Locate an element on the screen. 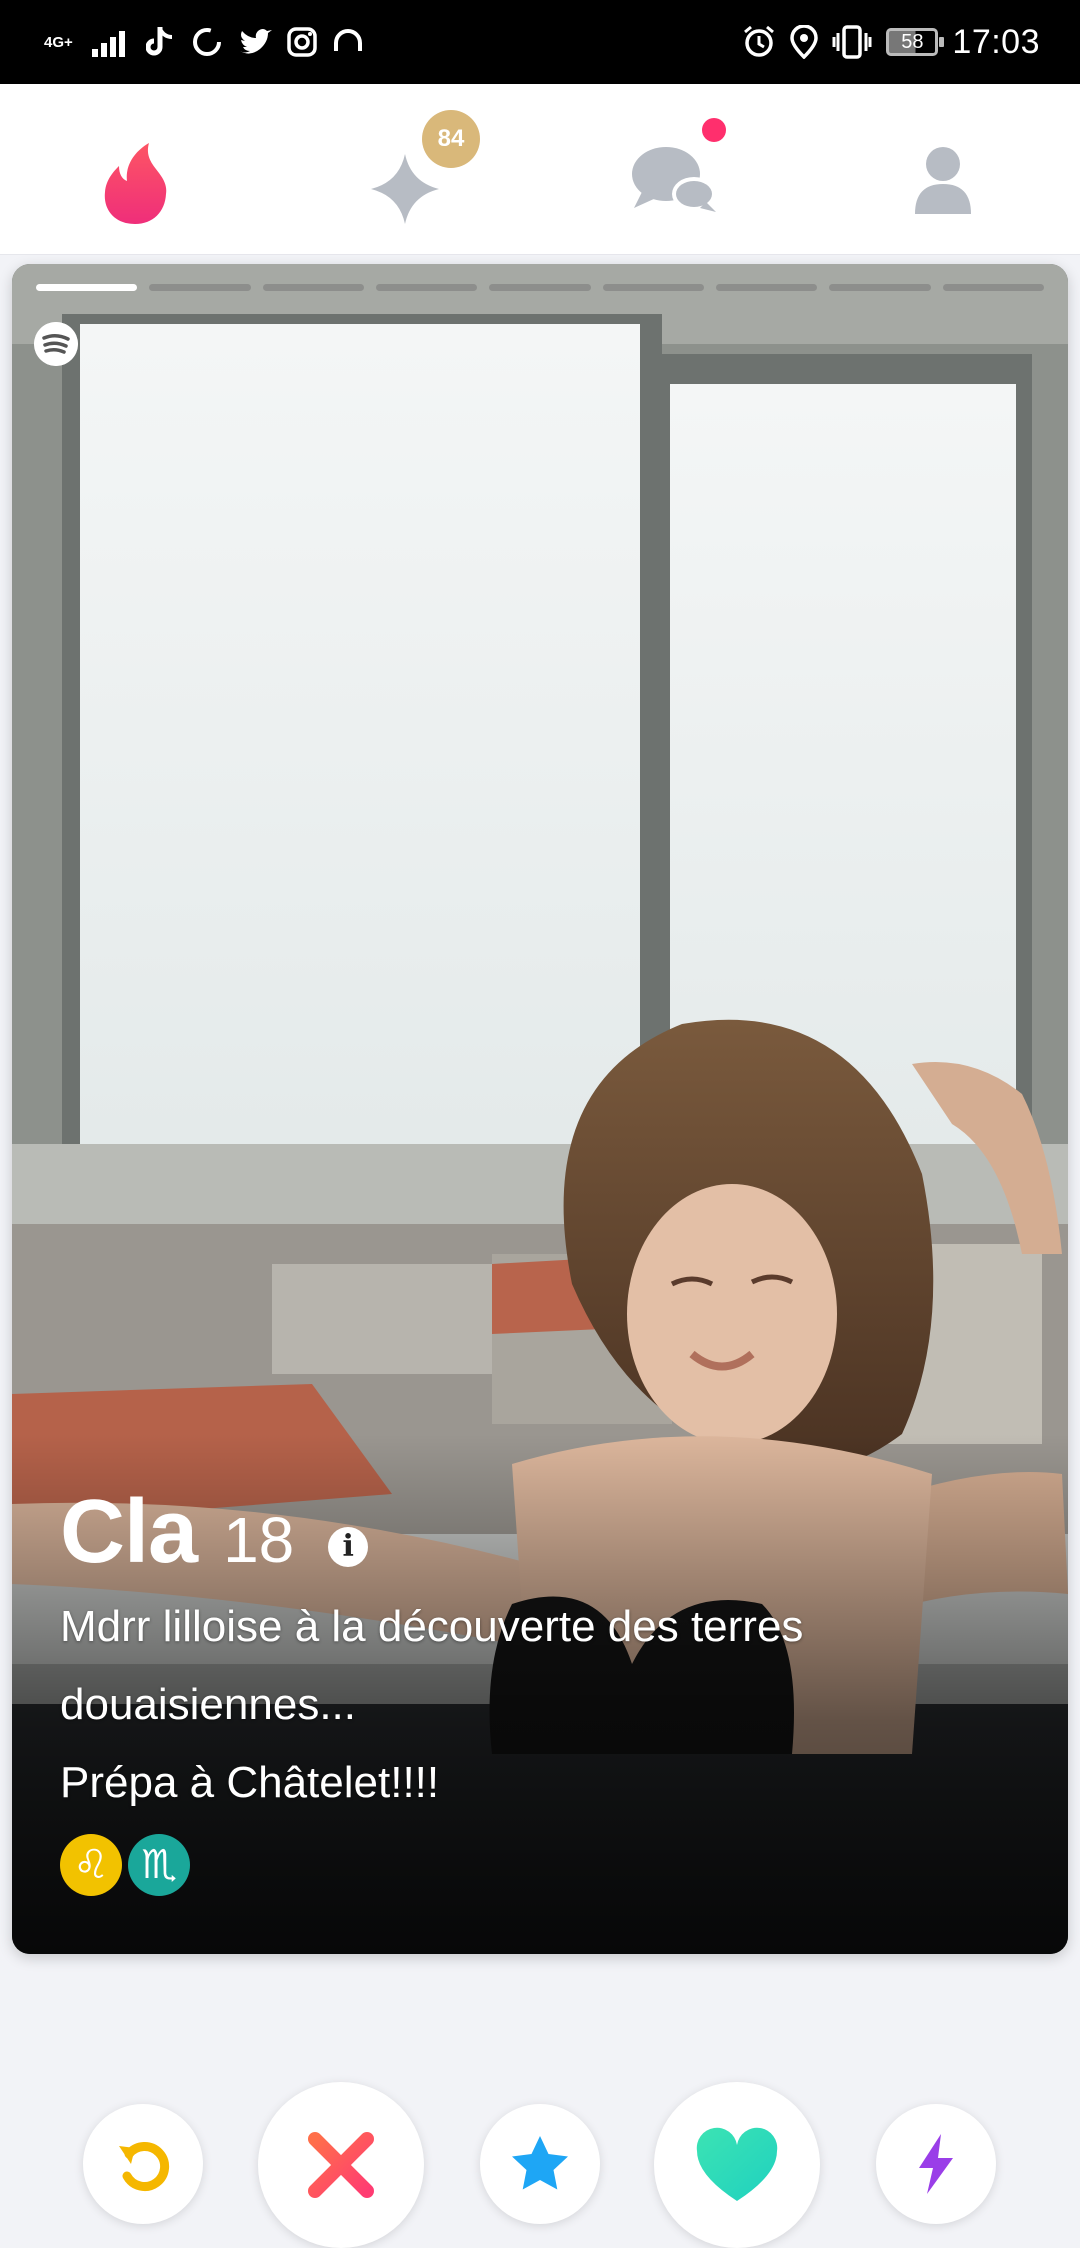 This screenshot has height=2248, width=1080. person-icon is located at coordinates (943, 180).